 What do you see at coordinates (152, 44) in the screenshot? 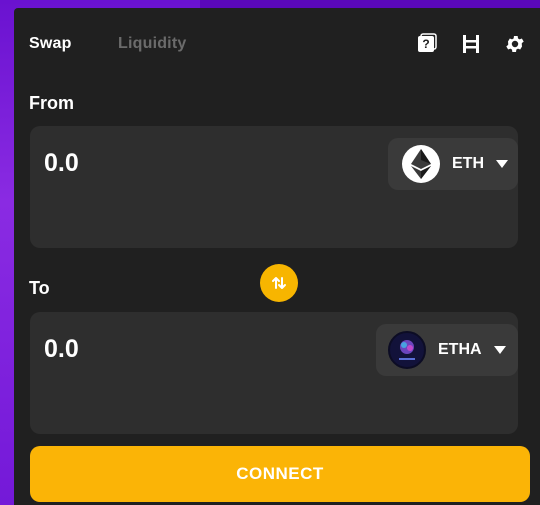
I see `tab-liquidity: Liquidity` at bounding box center [152, 44].